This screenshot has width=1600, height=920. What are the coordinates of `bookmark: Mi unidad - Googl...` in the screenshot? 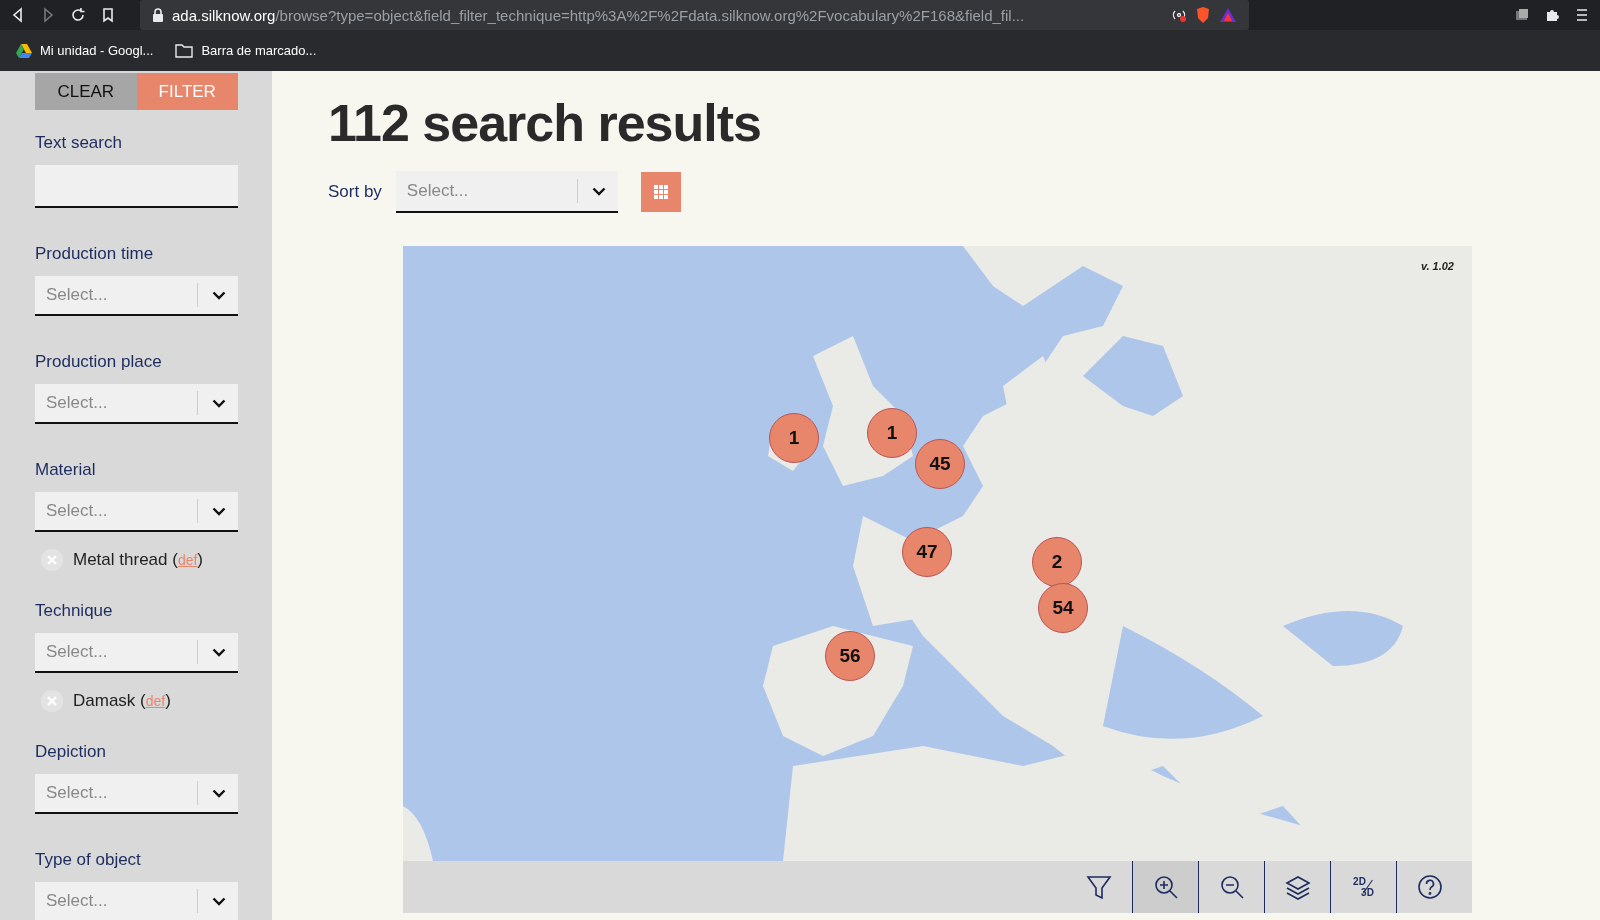 It's located at (85, 50).